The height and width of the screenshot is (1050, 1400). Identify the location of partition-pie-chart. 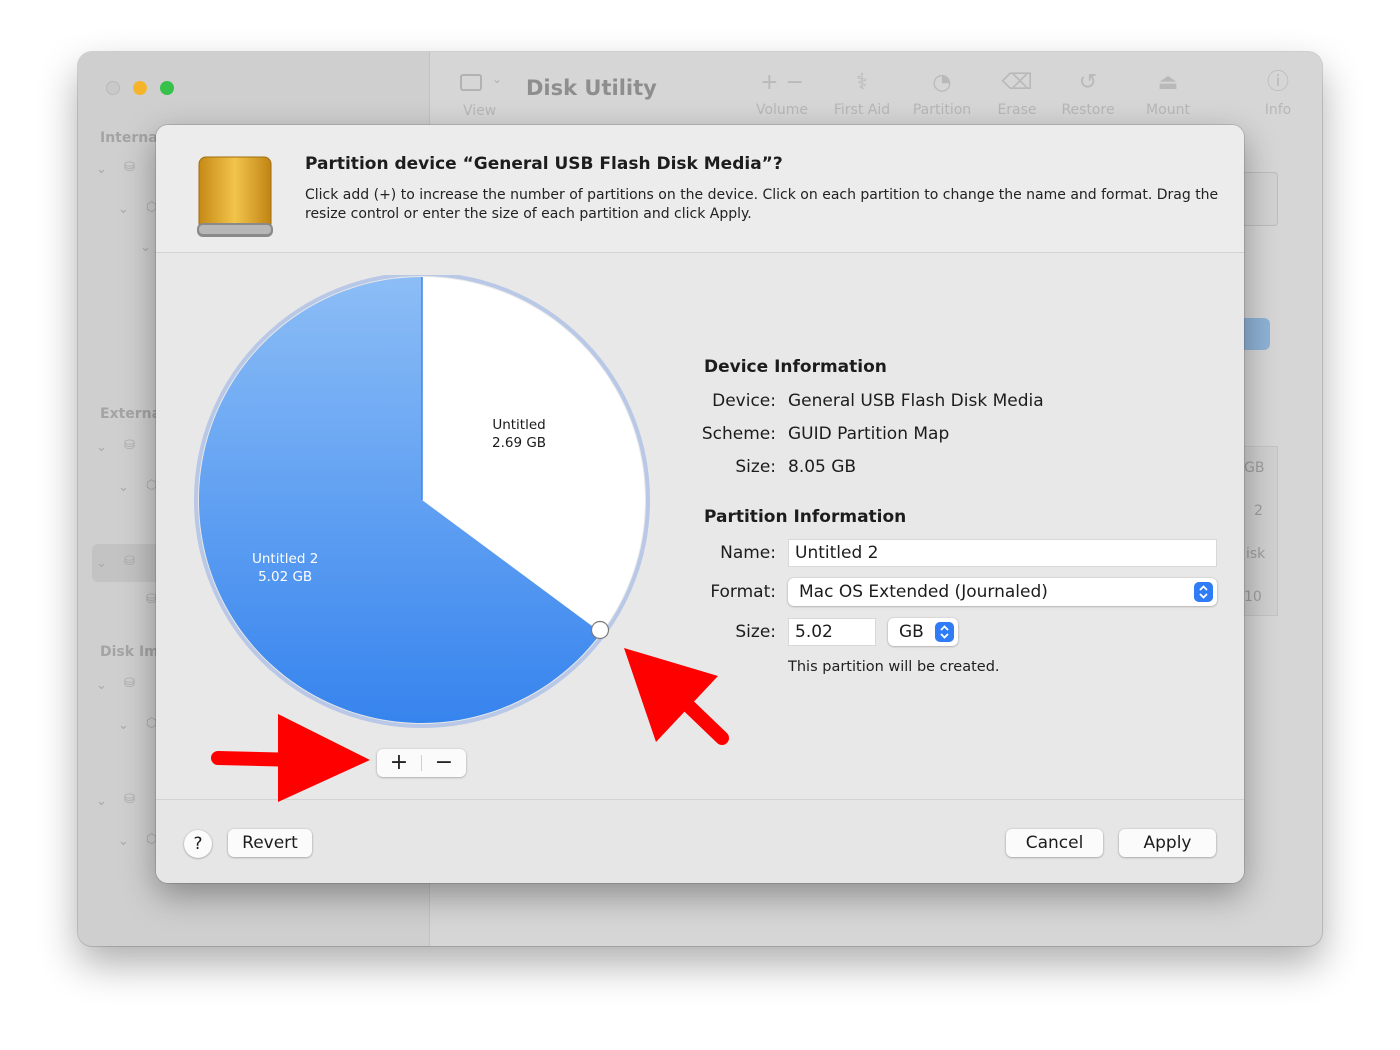
(422, 503).